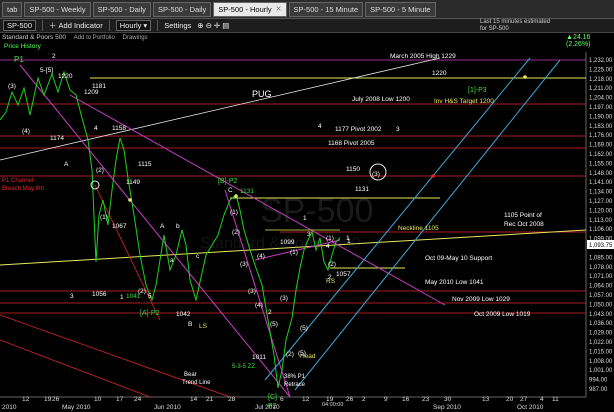 The width and height of the screenshot is (614, 412). What do you see at coordinates (524, 399) in the screenshot?
I see `date-tick-label: 27` at bounding box center [524, 399].